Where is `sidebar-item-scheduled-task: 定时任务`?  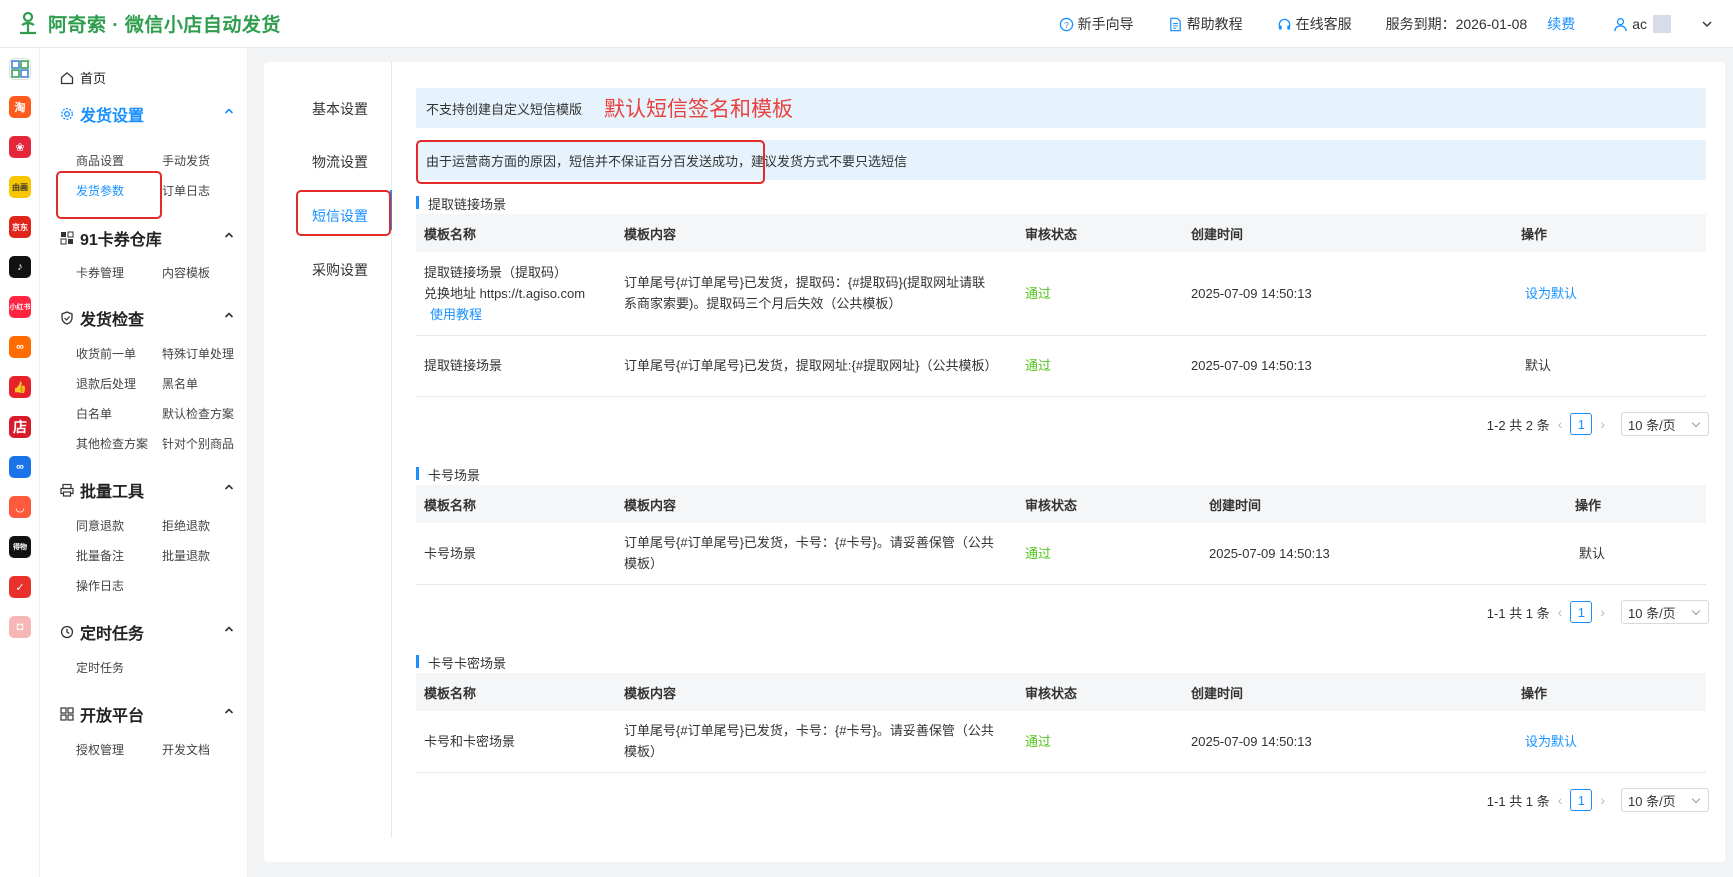 sidebar-item-scheduled-task: 定时任务 is located at coordinates (100, 667).